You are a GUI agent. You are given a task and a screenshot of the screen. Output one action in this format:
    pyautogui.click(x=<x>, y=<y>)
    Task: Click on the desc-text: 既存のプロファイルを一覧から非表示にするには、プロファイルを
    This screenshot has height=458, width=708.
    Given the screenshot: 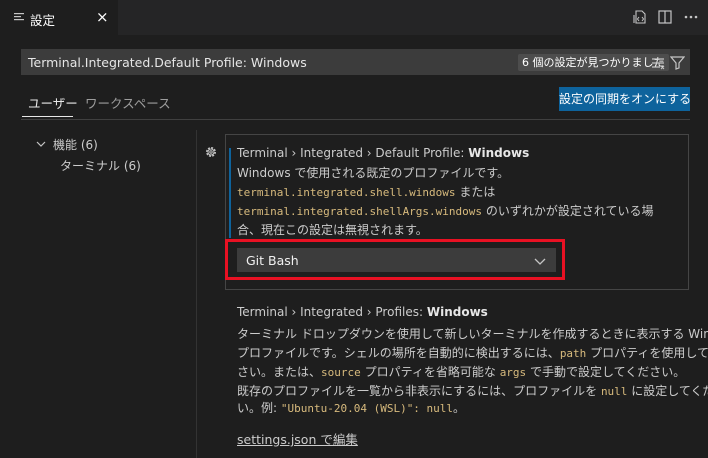 What is the action you would take?
    pyautogui.click(x=419, y=391)
    